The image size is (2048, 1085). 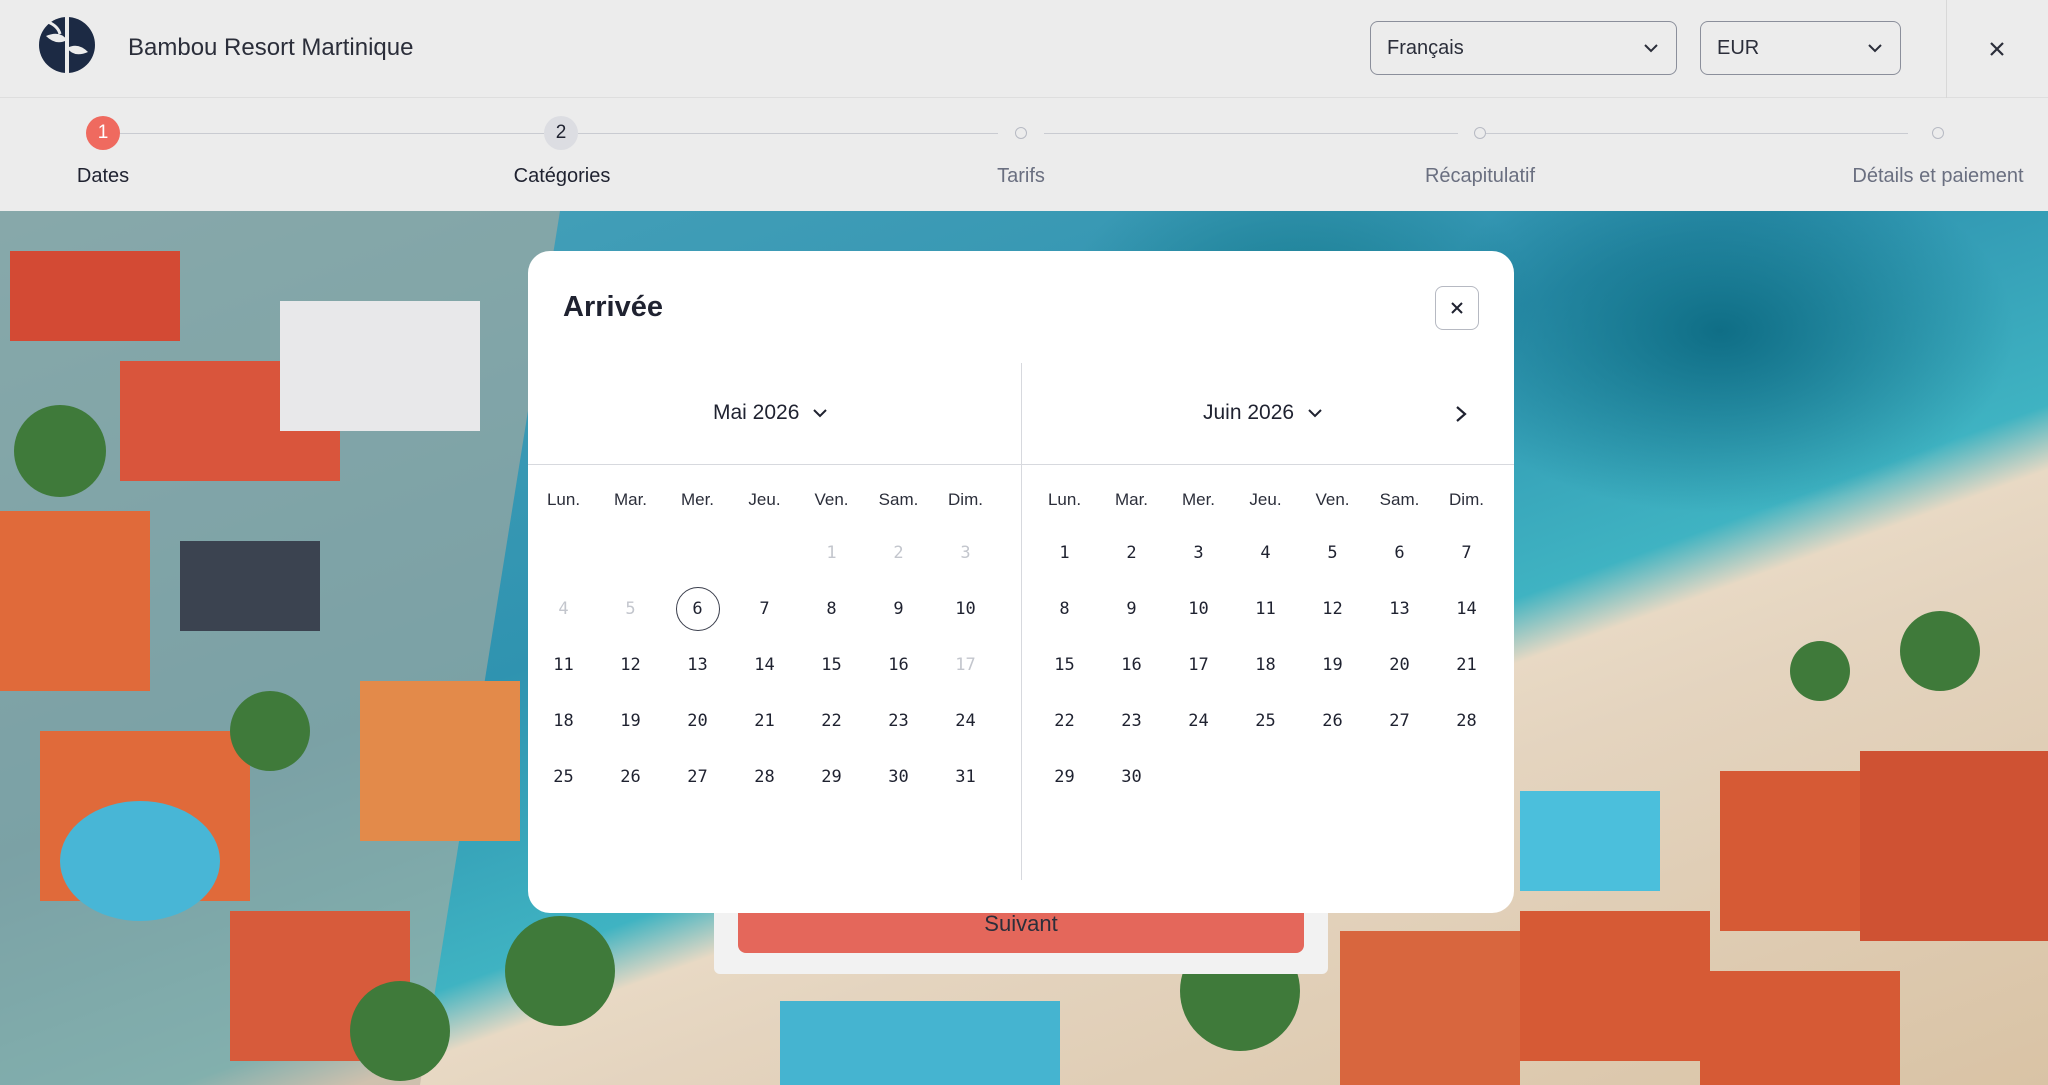 I want to click on weekday-label: Mer., so click(x=697, y=499).